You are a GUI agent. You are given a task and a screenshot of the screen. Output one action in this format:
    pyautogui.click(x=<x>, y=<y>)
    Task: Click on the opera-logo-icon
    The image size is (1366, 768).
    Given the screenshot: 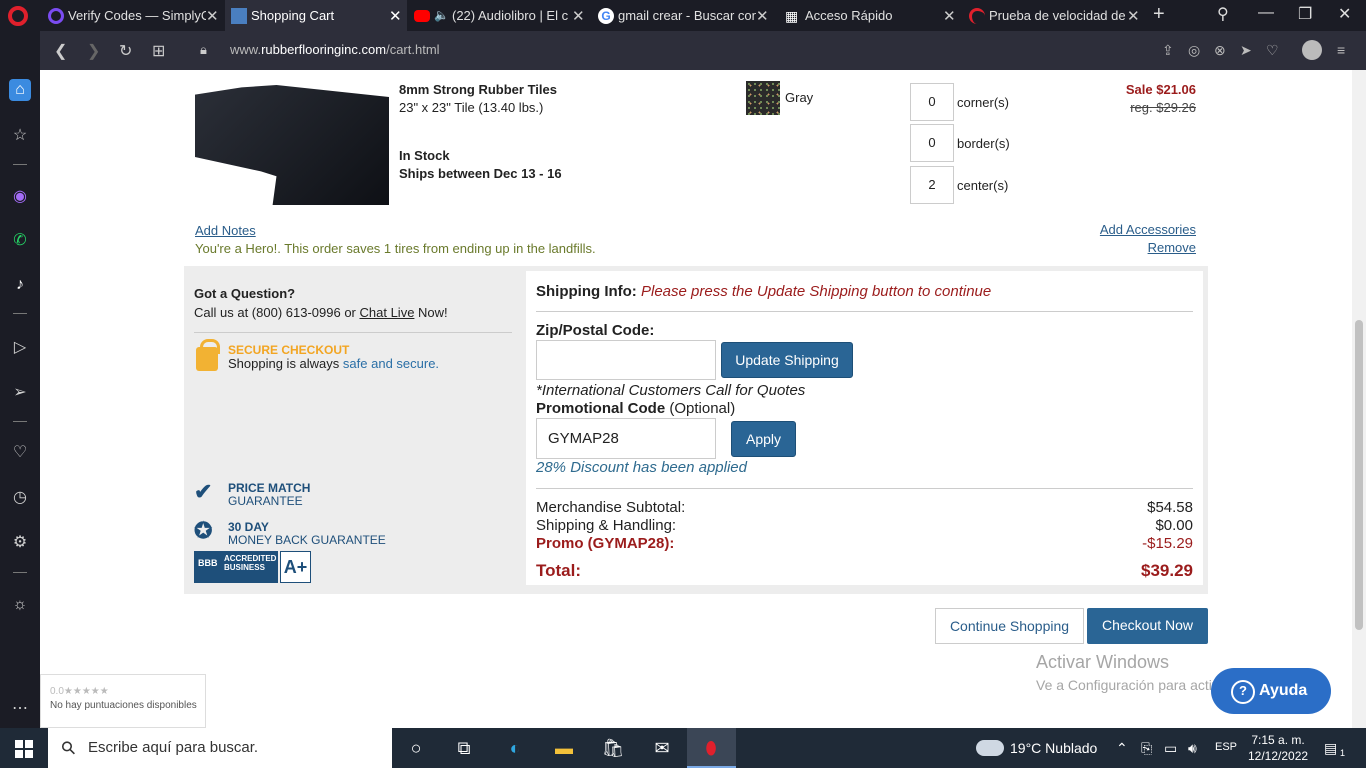 What is the action you would take?
    pyautogui.click(x=18, y=16)
    